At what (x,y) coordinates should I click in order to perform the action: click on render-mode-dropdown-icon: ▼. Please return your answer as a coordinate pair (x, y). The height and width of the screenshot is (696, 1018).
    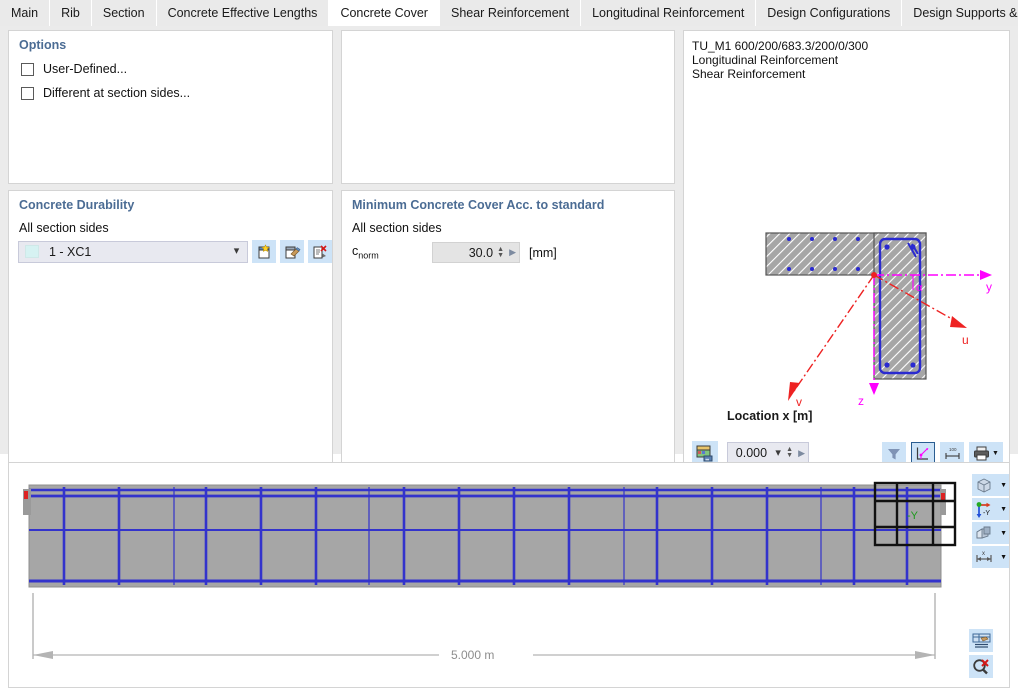
    Looking at the image, I should click on (1003, 533).